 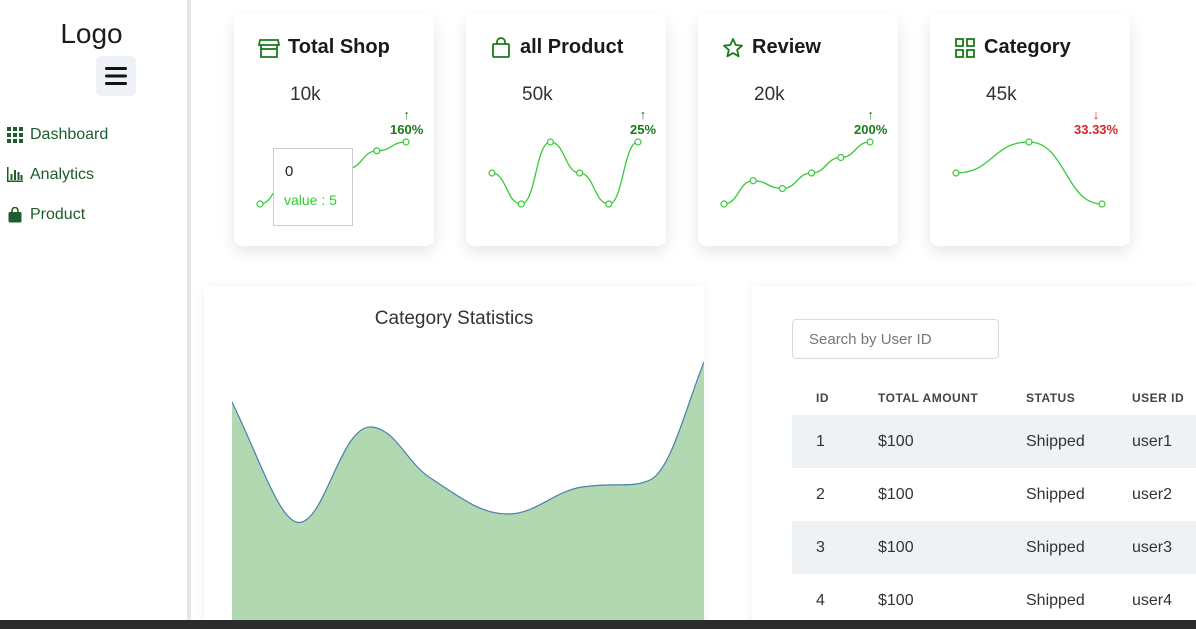 What do you see at coordinates (1152, 600) in the screenshot?
I see `cell-user-id: user4` at bounding box center [1152, 600].